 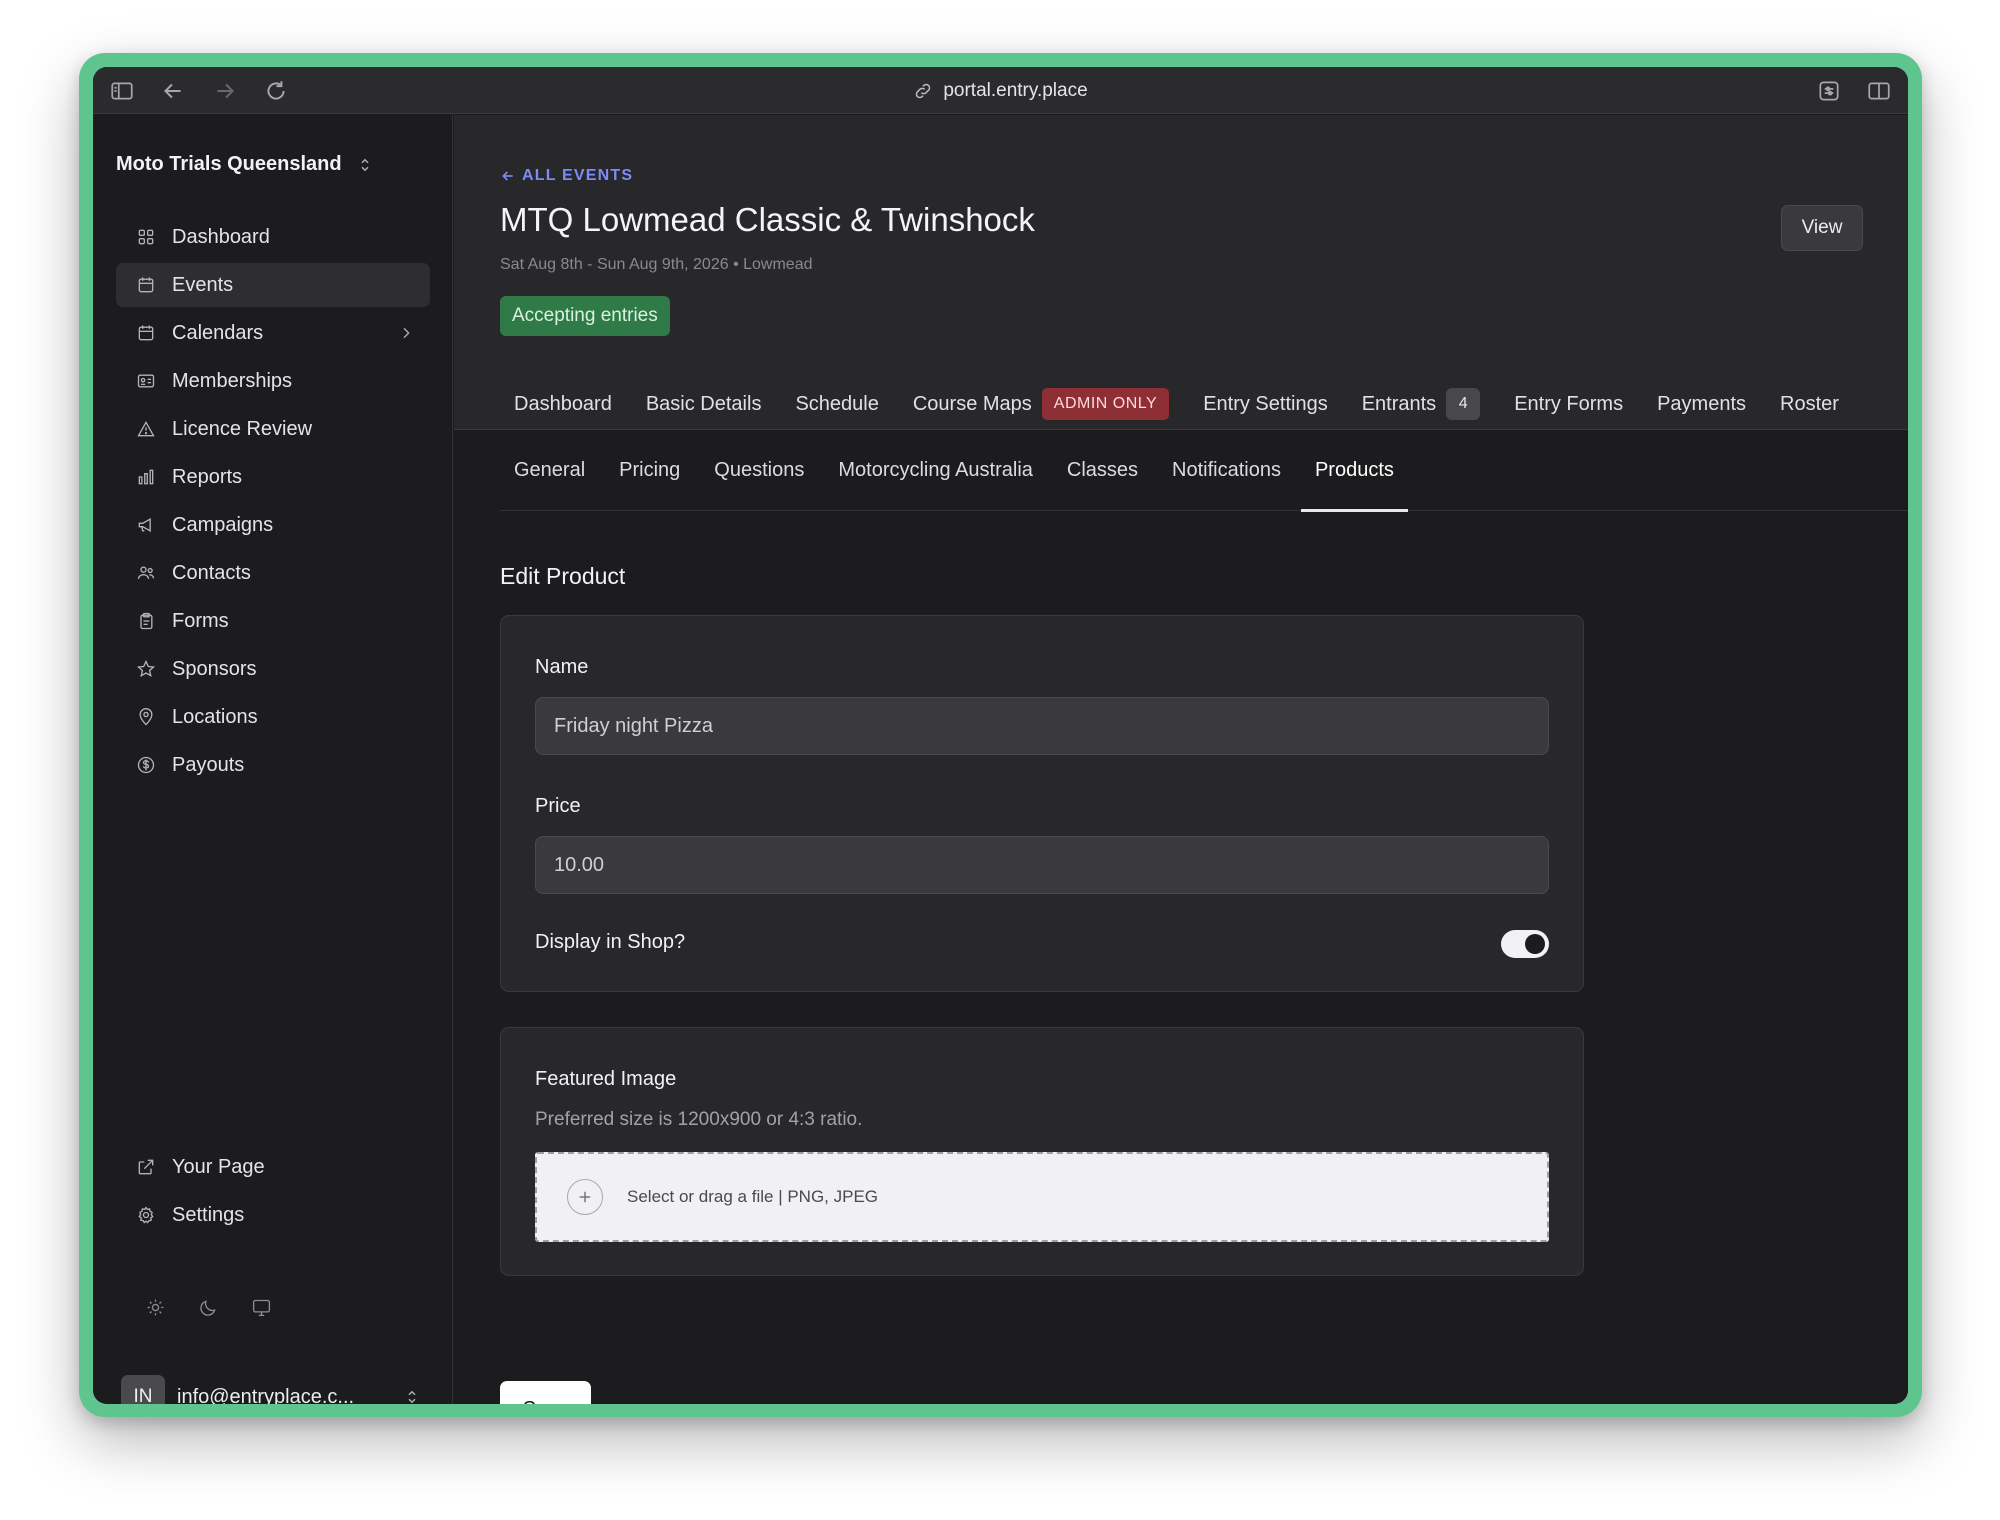 I want to click on moon-icon, so click(x=208, y=1307).